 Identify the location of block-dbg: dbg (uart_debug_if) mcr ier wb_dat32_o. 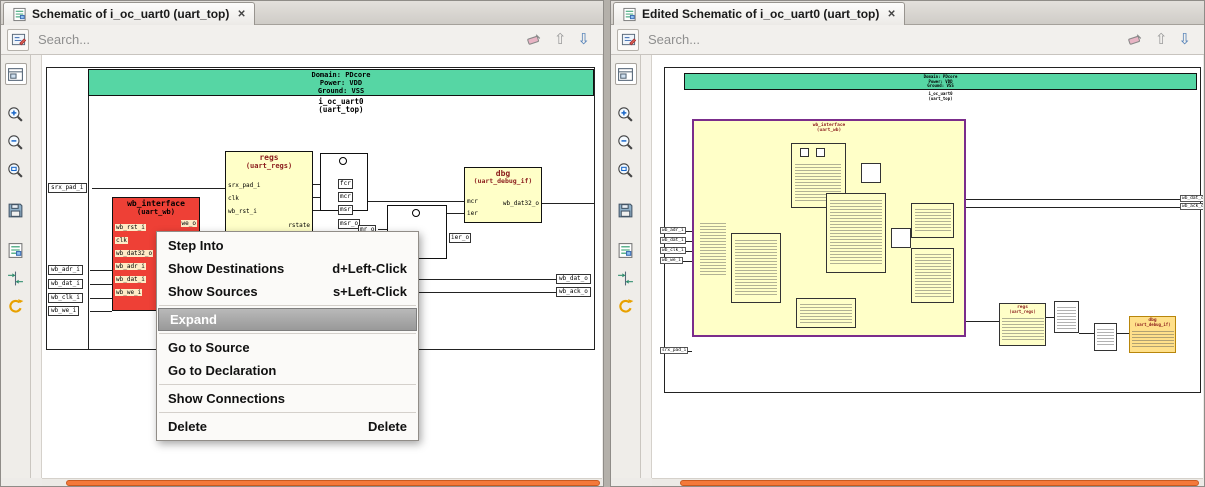
(503, 195).